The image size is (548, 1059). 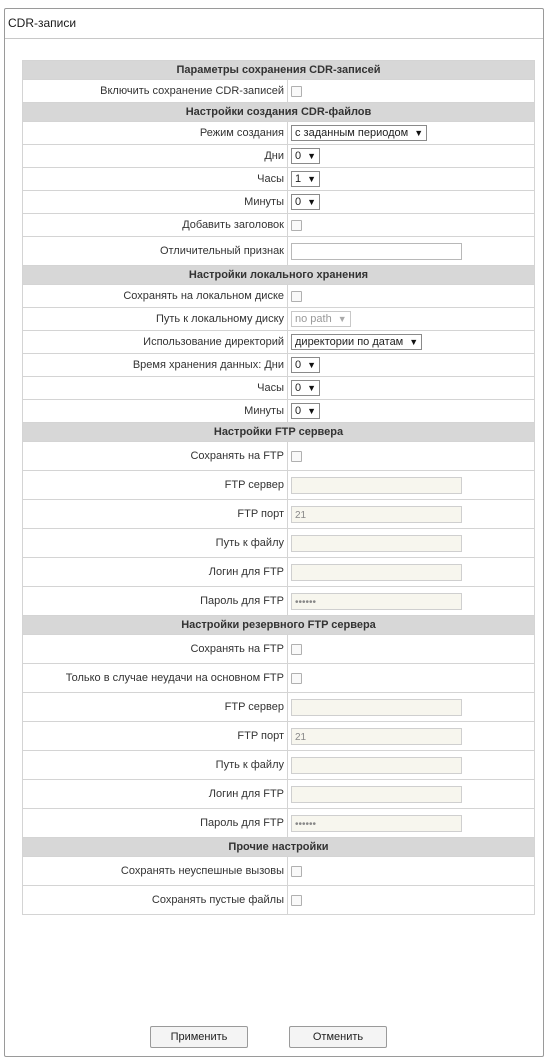 I want to click on row-save-local: Сохранять на локальном диске, so click(x=278, y=296).